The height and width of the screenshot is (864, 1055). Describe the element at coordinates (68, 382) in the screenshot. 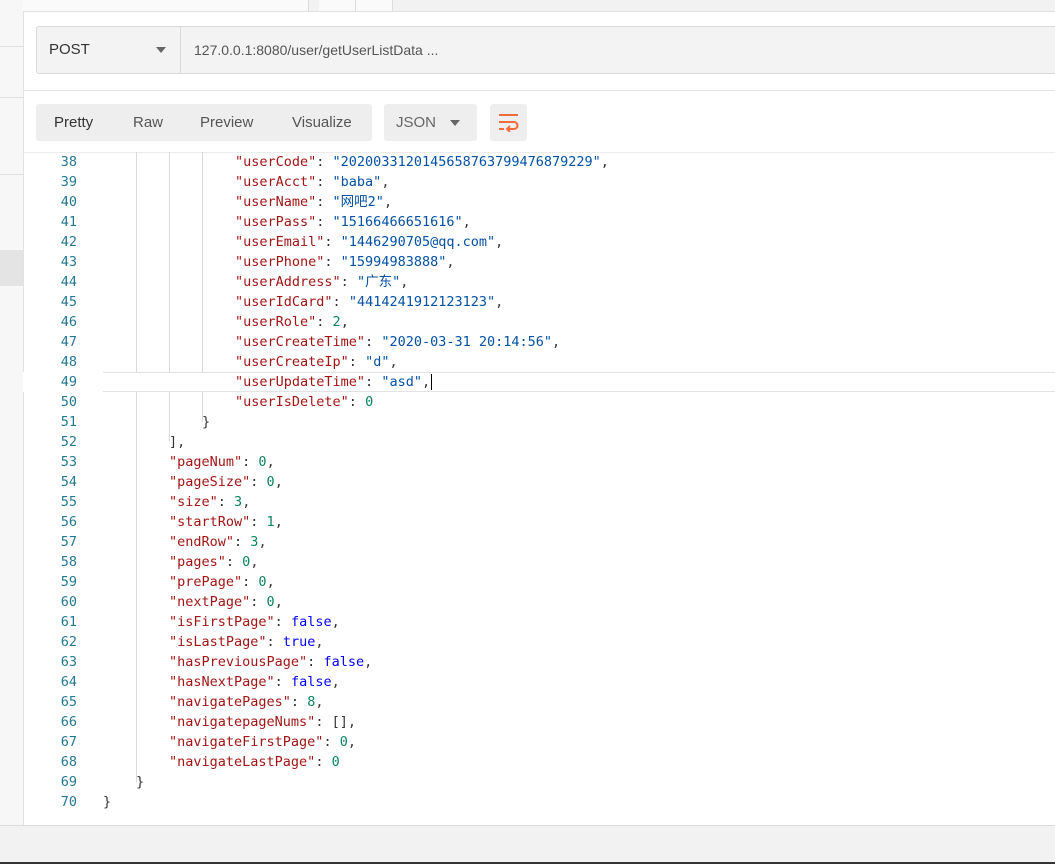

I see `line-number: 49` at that location.